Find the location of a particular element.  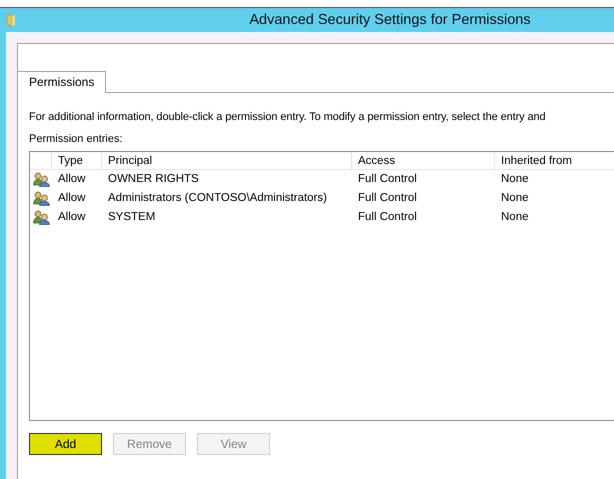

action-button: Add is located at coordinates (65, 444).